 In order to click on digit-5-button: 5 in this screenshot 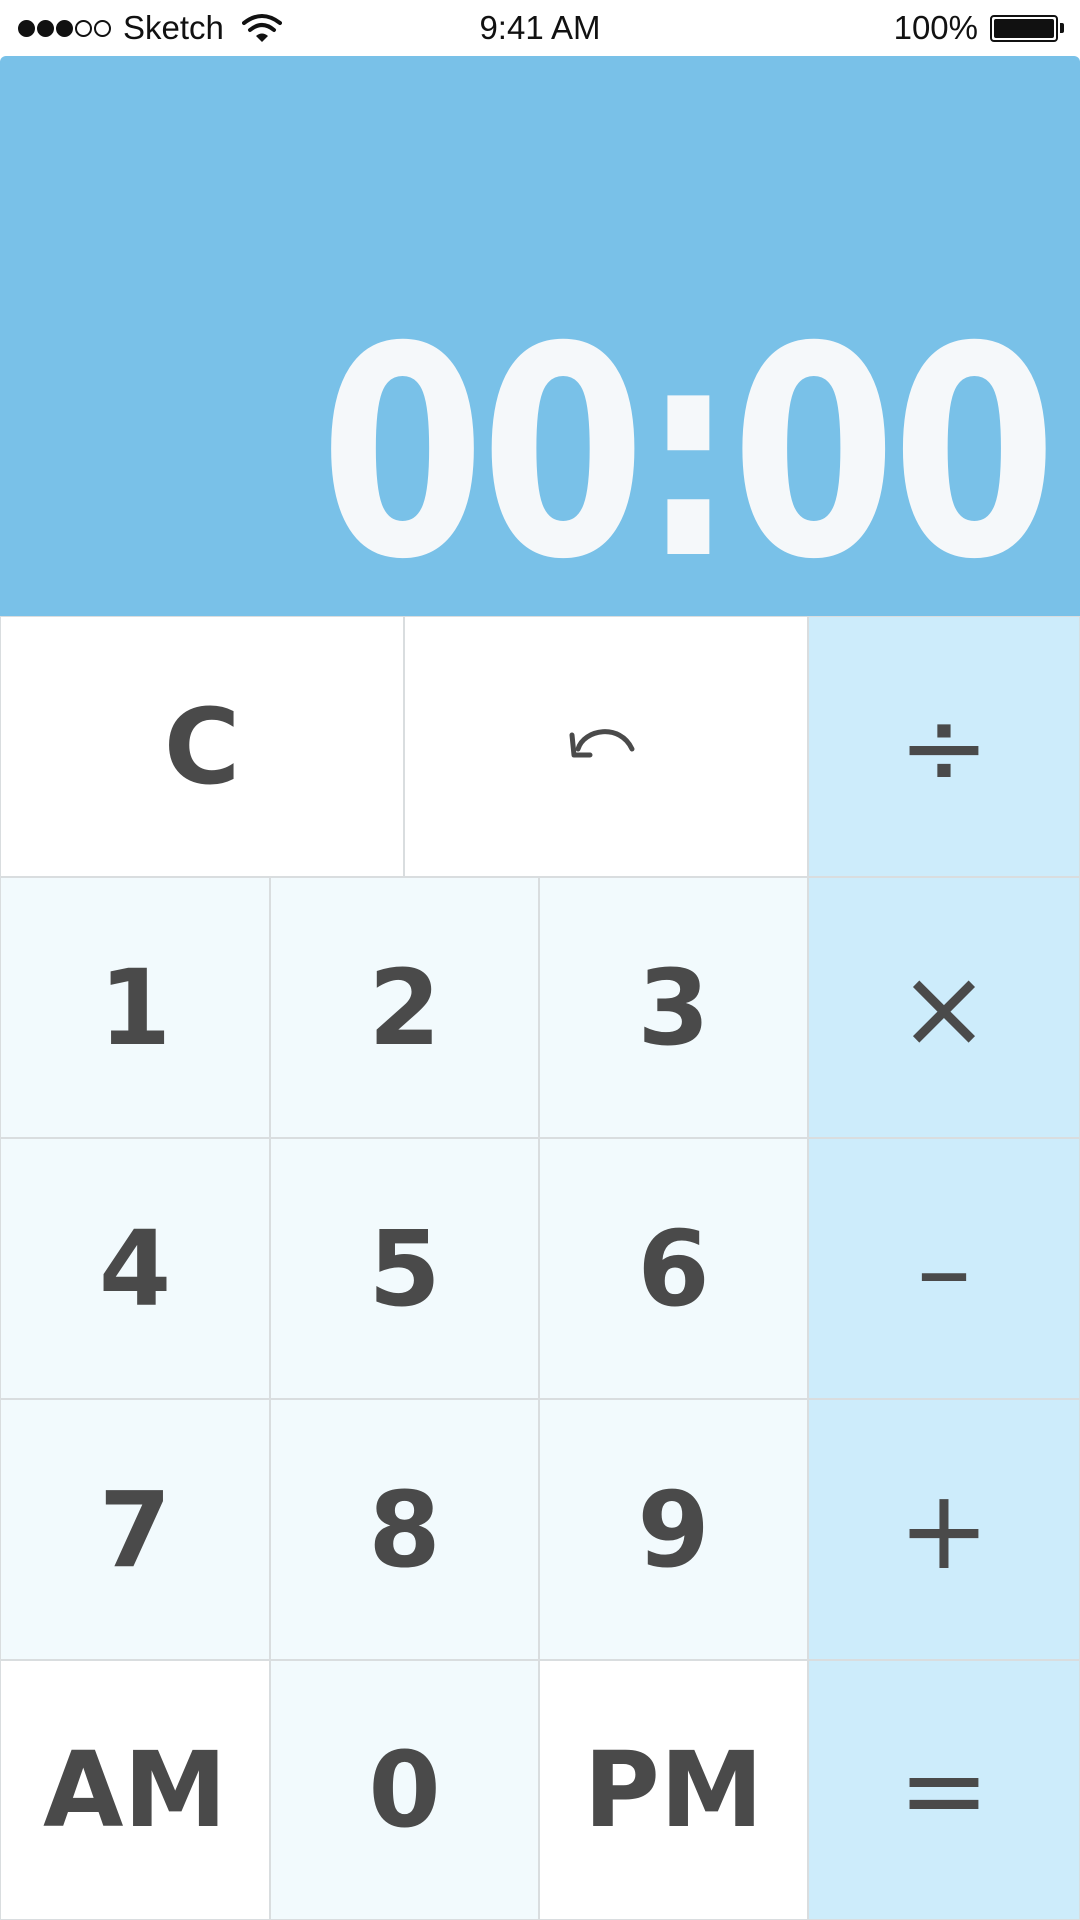, I will do `click(404, 1268)`.